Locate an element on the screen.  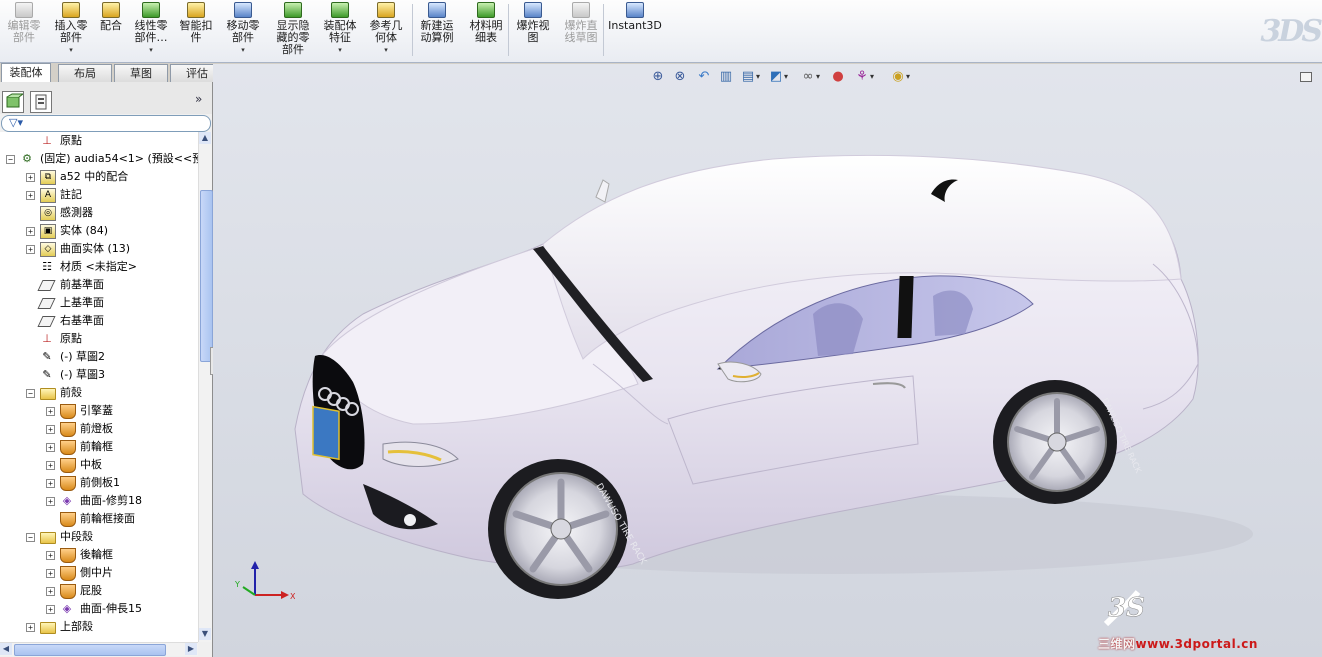
toolbar-button-5: 移动零 部件 ▾ is located at coordinates (243, 29).